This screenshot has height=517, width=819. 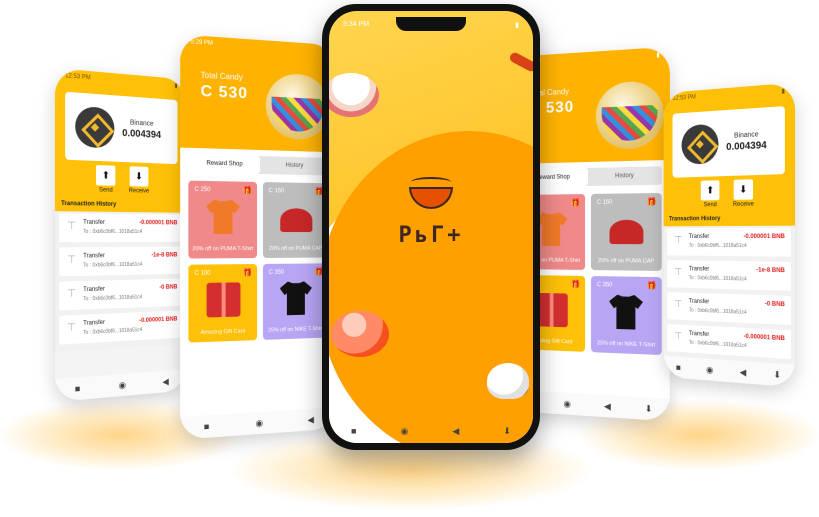 I want to click on cap-icon, so click(x=296, y=220).